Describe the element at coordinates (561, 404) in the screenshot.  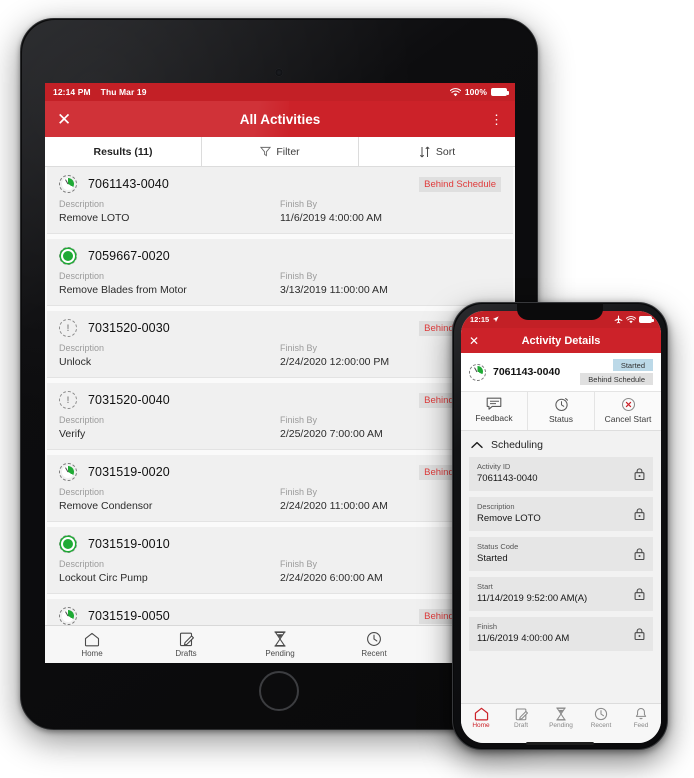
I see `clock-icon` at that location.